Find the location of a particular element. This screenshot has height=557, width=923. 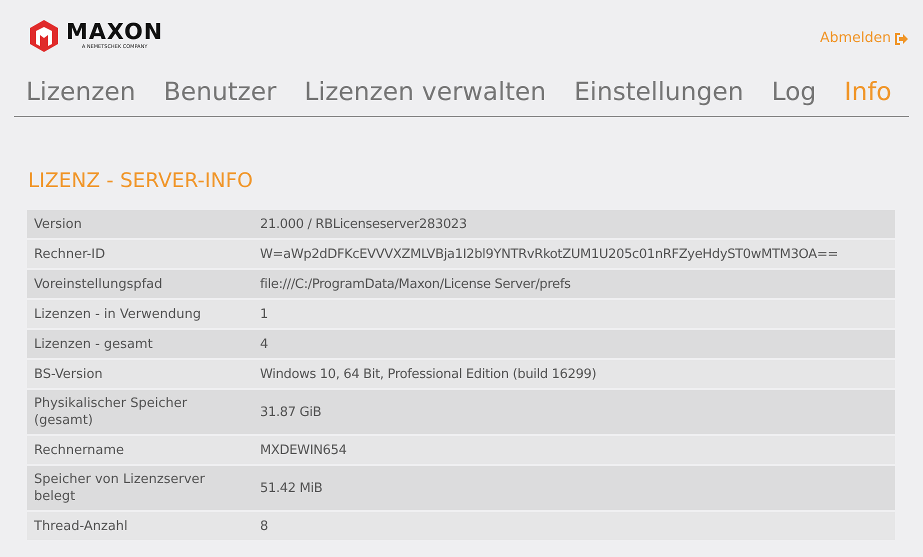

nav-tab: Einstellungen is located at coordinates (659, 92).